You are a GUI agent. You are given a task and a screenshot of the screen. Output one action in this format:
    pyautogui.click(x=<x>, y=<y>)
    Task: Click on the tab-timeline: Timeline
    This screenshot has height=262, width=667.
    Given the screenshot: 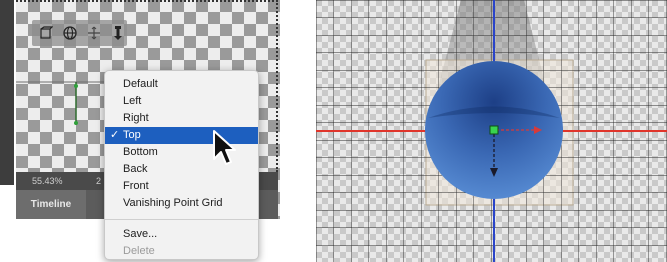 What is the action you would take?
    pyautogui.click(x=51, y=204)
    